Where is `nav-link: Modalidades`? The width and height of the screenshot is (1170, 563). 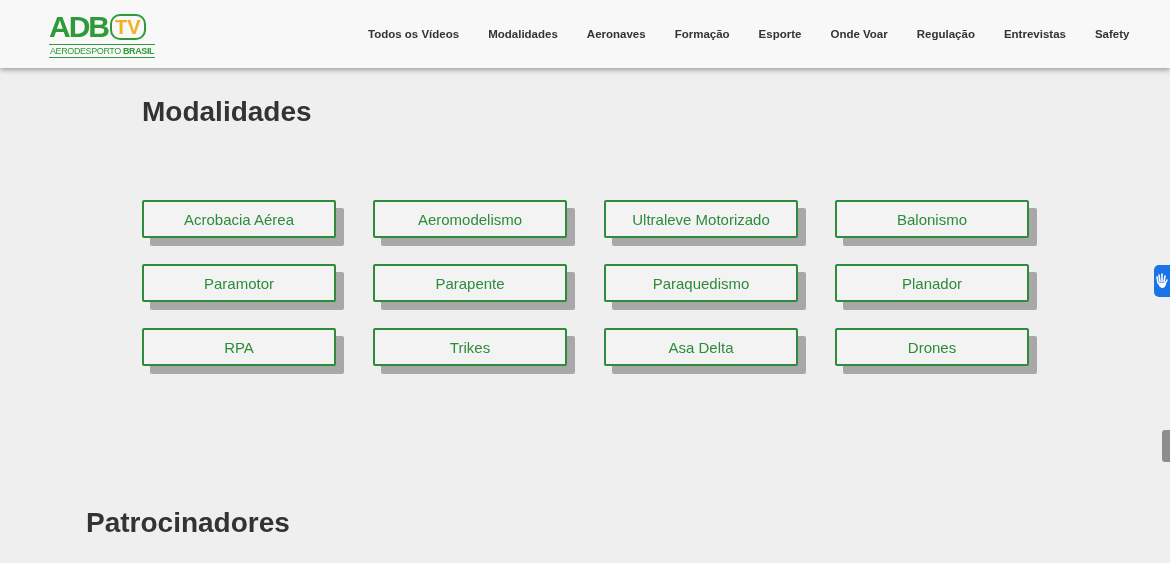 nav-link: Modalidades is located at coordinates (523, 34).